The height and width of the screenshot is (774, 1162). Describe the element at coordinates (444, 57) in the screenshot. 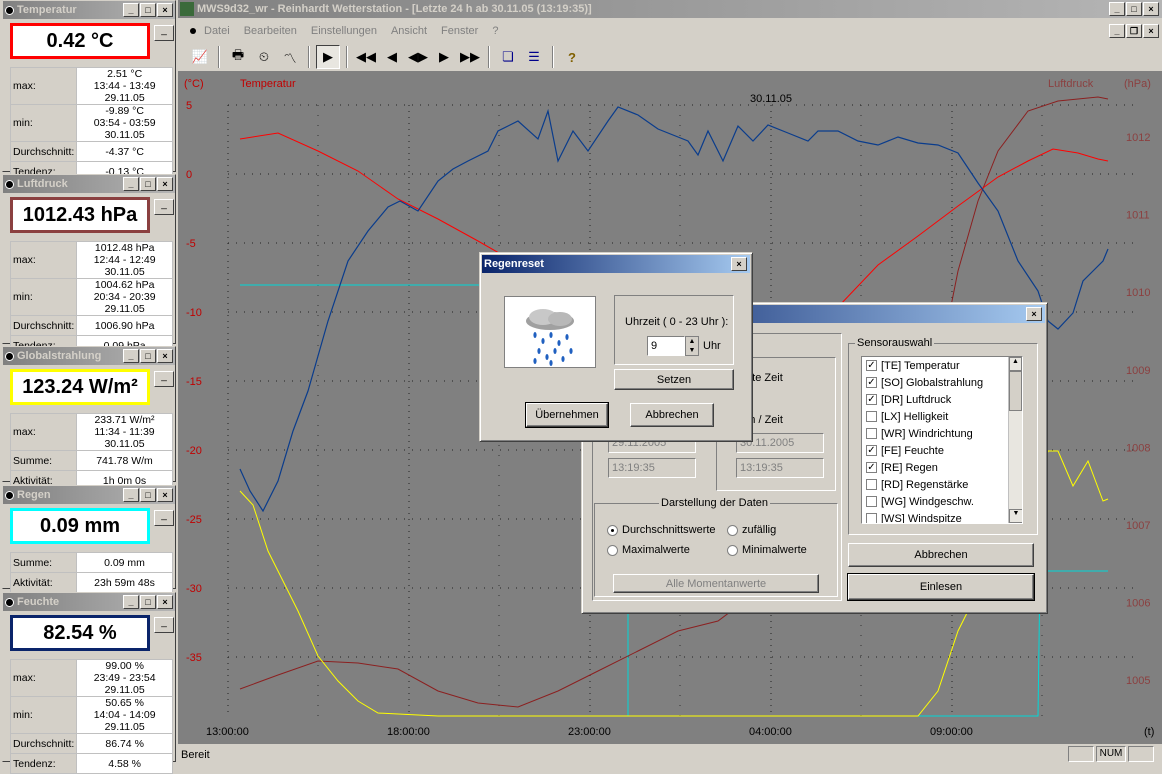

I see `step-forward-icon: ▶` at that location.